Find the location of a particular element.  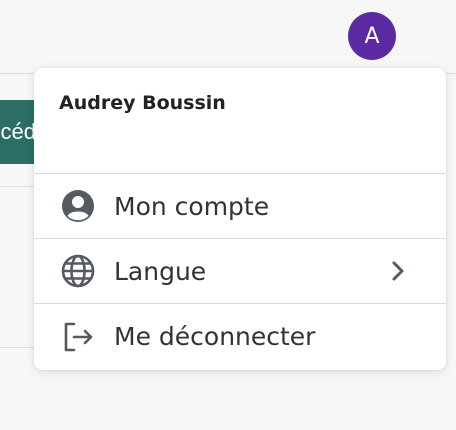

menu-item-label: Mon compte is located at coordinates (192, 206).